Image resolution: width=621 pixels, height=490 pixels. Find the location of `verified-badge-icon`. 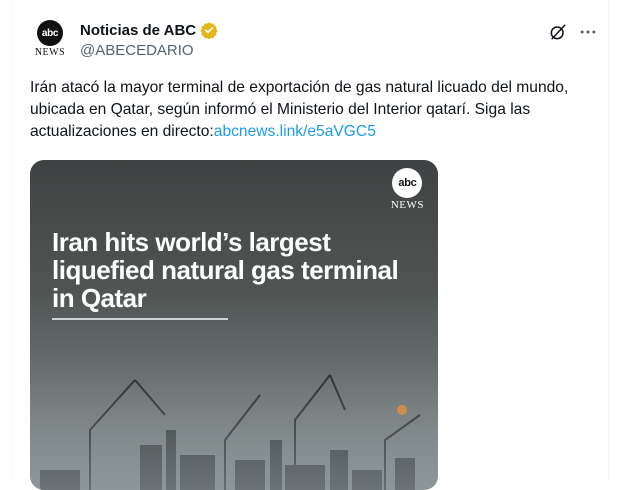

verified-badge-icon is located at coordinates (209, 30).